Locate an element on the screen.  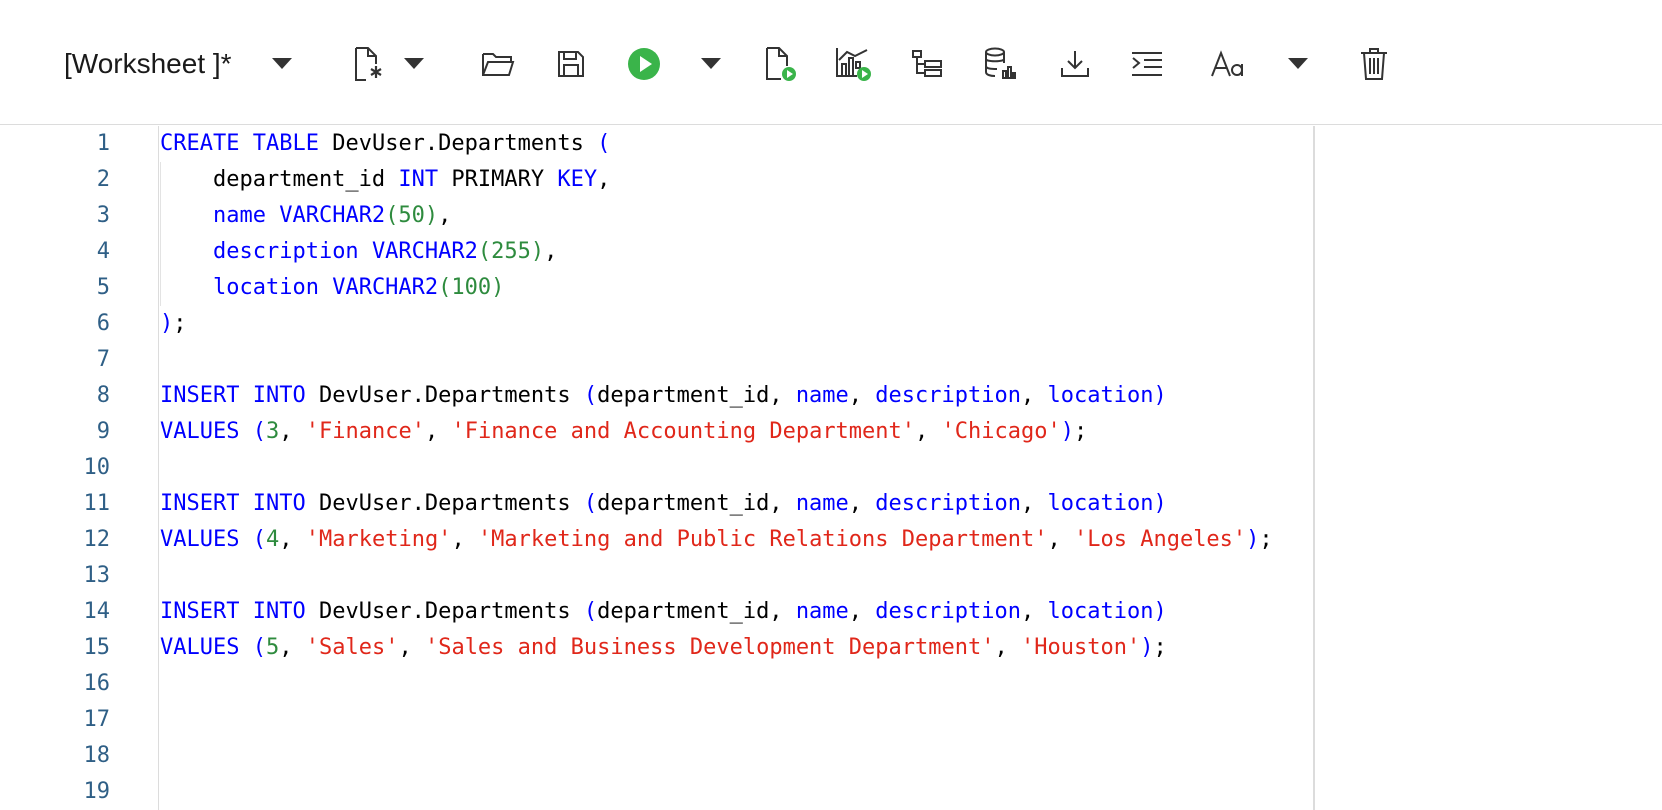
code-token: 'Finance' is located at coordinates (365, 431).